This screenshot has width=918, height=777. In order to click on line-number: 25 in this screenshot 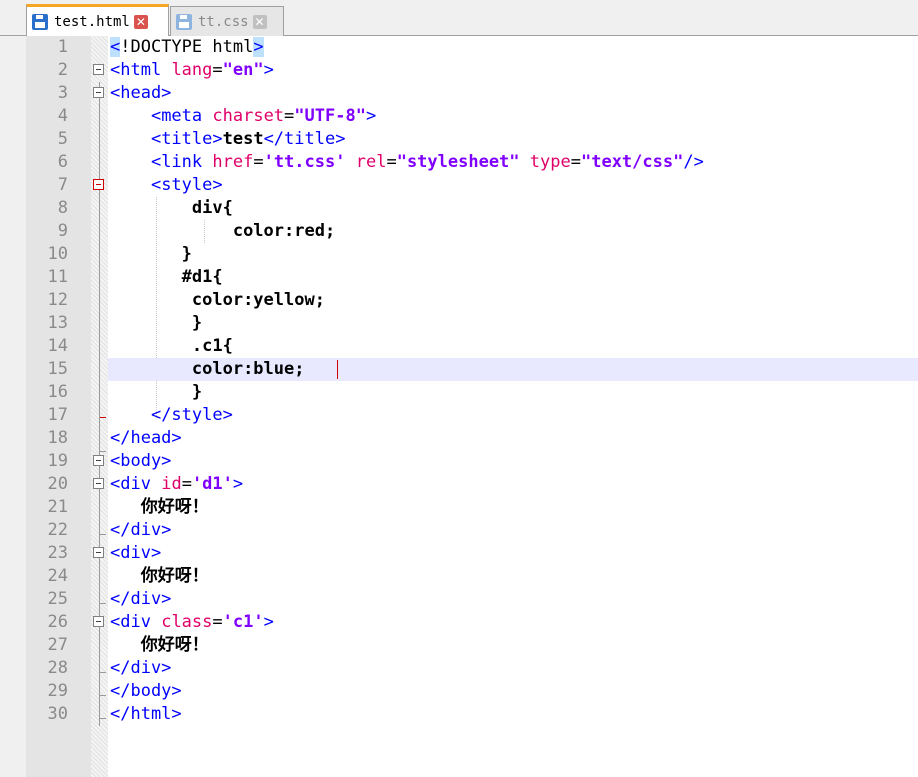, I will do `click(57, 599)`.